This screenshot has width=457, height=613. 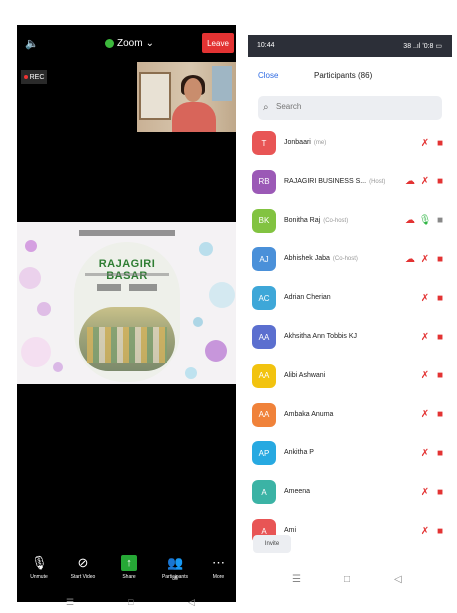 I want to click on recording-badge: REC, so click(x=34, y=77).